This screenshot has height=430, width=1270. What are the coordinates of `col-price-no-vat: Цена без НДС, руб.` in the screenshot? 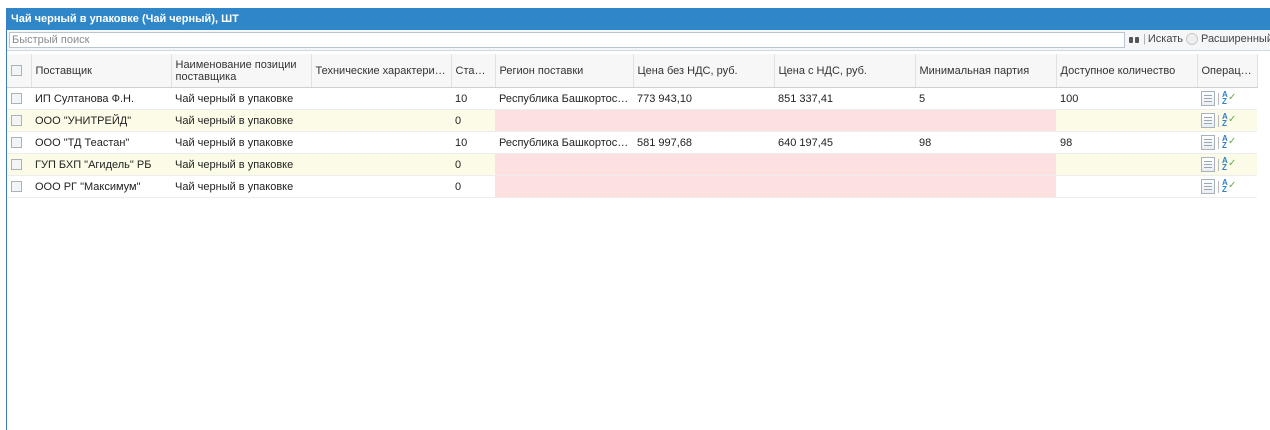 It's located at (704, 71).